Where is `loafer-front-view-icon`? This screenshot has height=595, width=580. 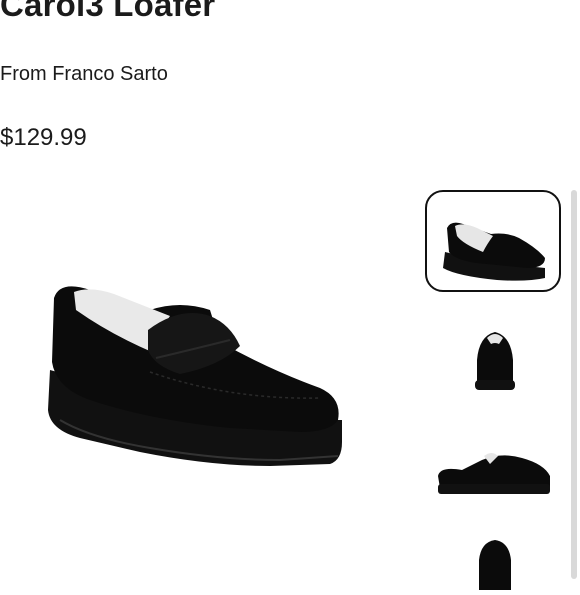 loafer-front-view-icon is located at coordinates (495, 361).